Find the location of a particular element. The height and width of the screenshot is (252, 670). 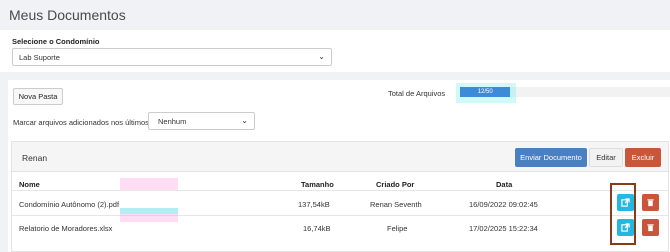

column-header-tamanho: Tamanho is located at coordinates (317, 184).